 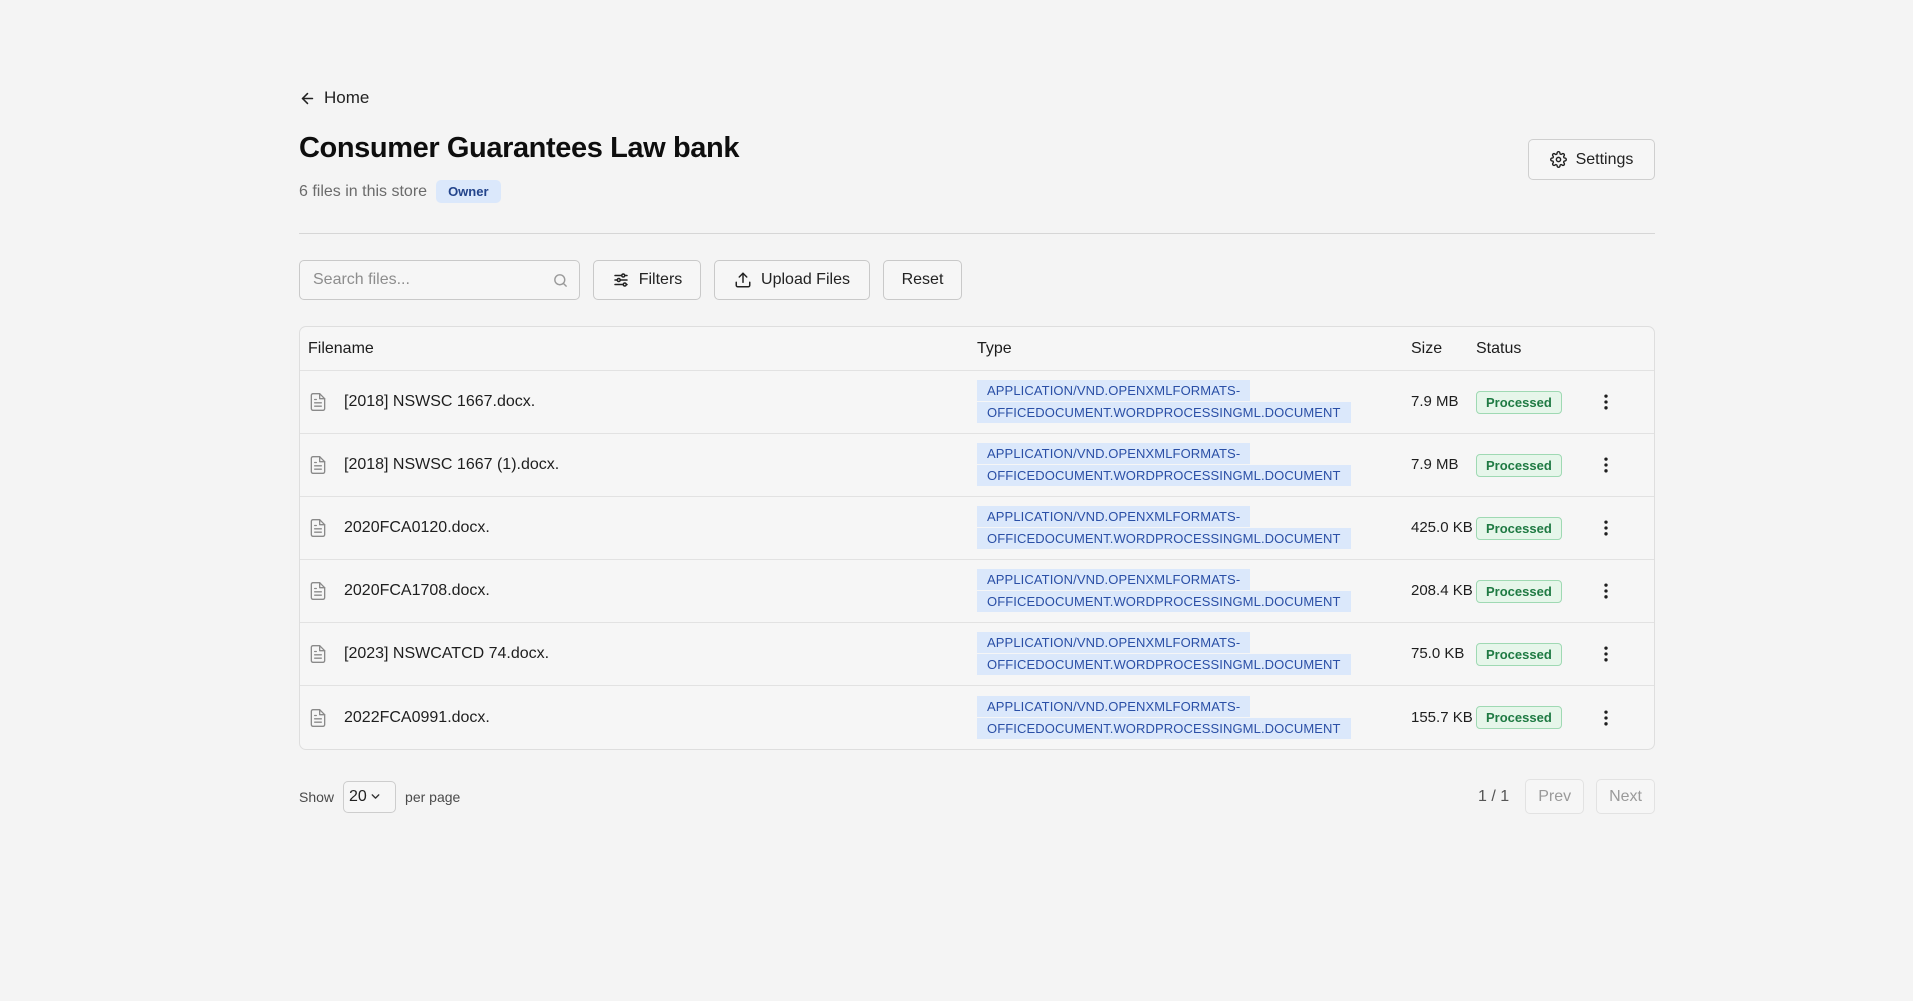 I want to click on per-page-value: 20, so click(x=358, y=796).